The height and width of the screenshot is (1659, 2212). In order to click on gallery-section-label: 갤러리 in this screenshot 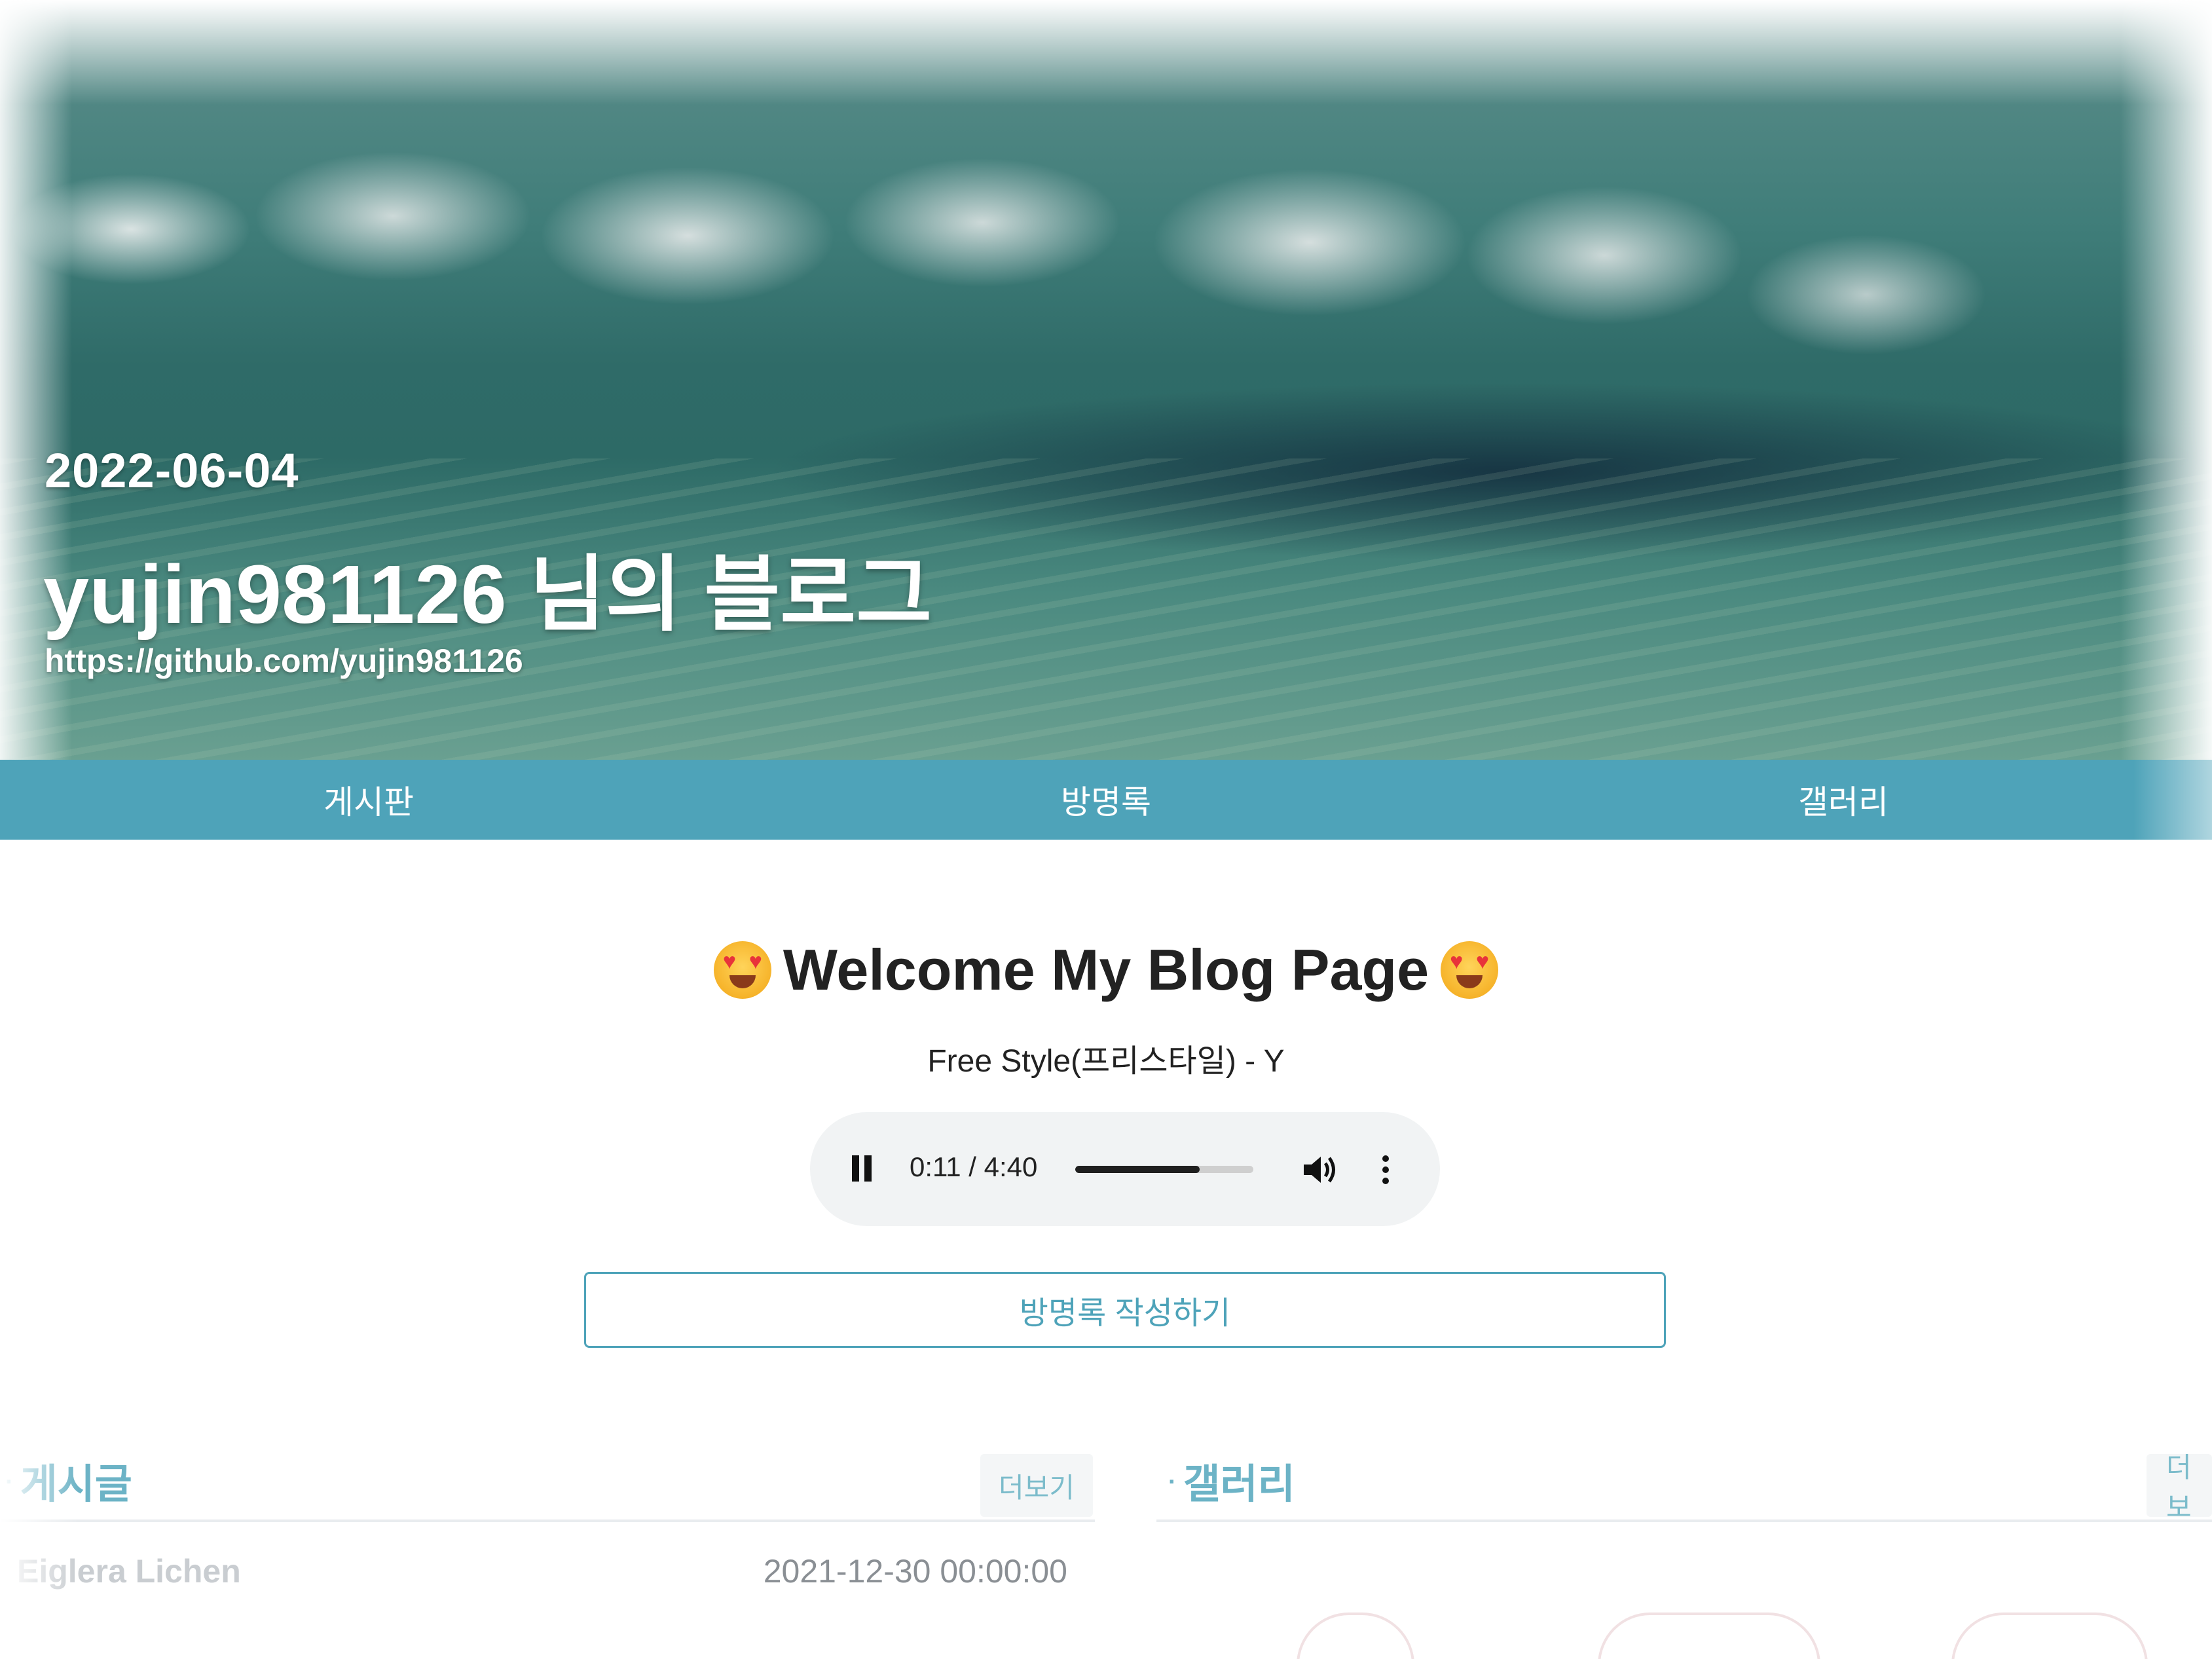, I will do `click(1239, 1484)`.